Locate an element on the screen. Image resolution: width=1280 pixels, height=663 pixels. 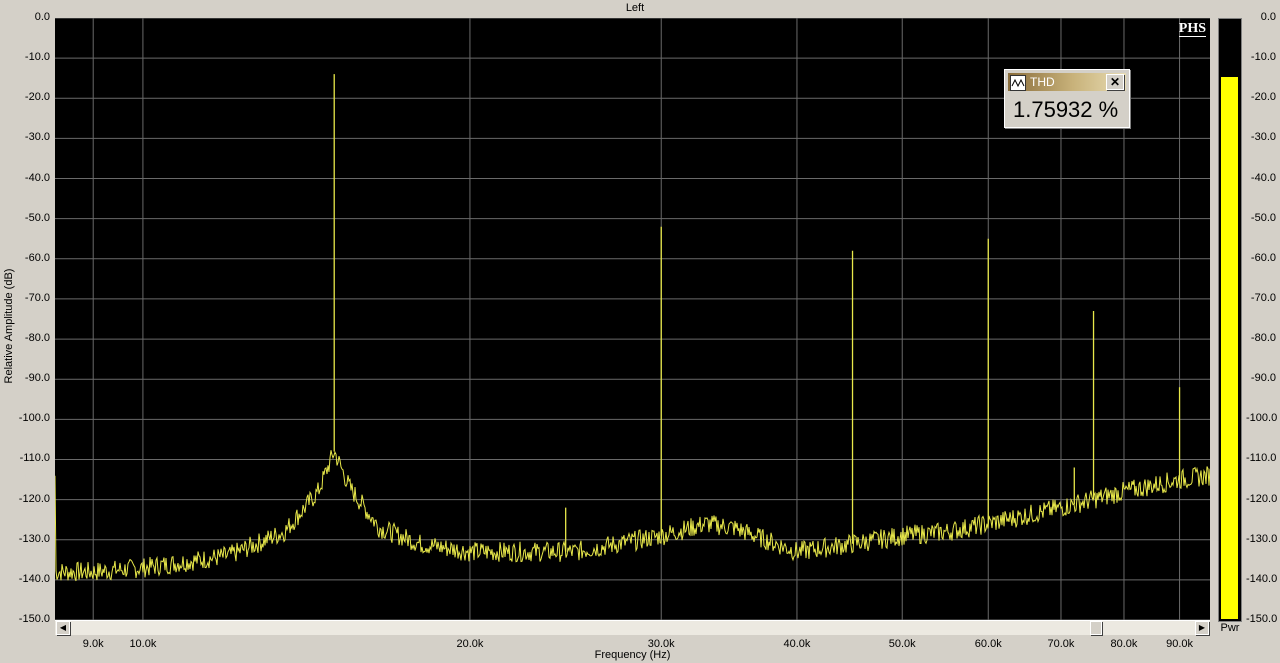
scroll-thumb is located at coordinates (1096, 628).